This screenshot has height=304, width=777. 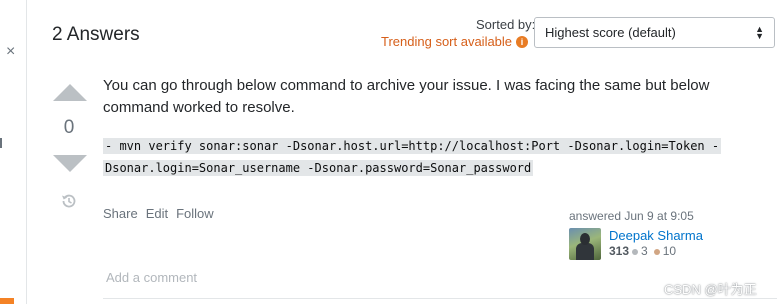 I want to click on trending-sort-link: Trending sort available i, so click(x=455, y=41).